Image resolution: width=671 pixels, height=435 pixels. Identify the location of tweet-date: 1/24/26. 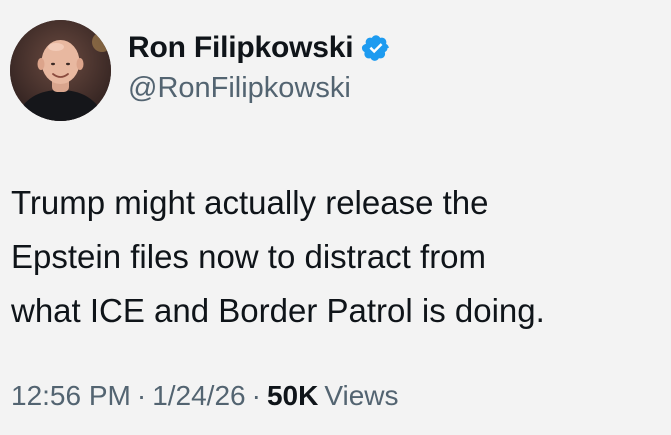
(198, 396).